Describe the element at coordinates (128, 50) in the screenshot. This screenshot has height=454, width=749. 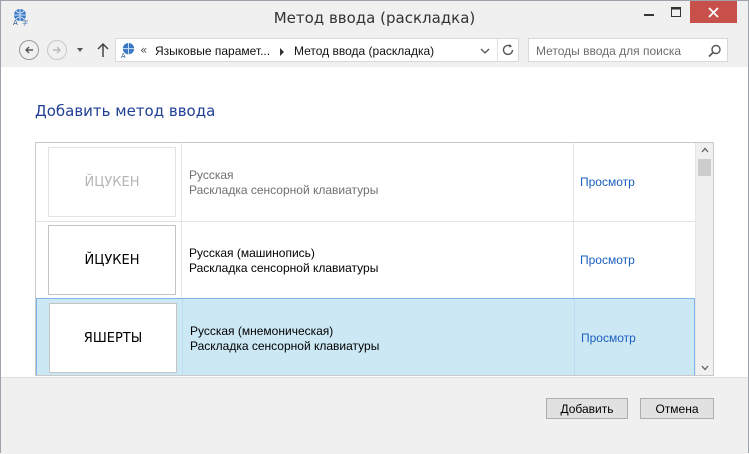
I see `language-location-icon: A` at that location.